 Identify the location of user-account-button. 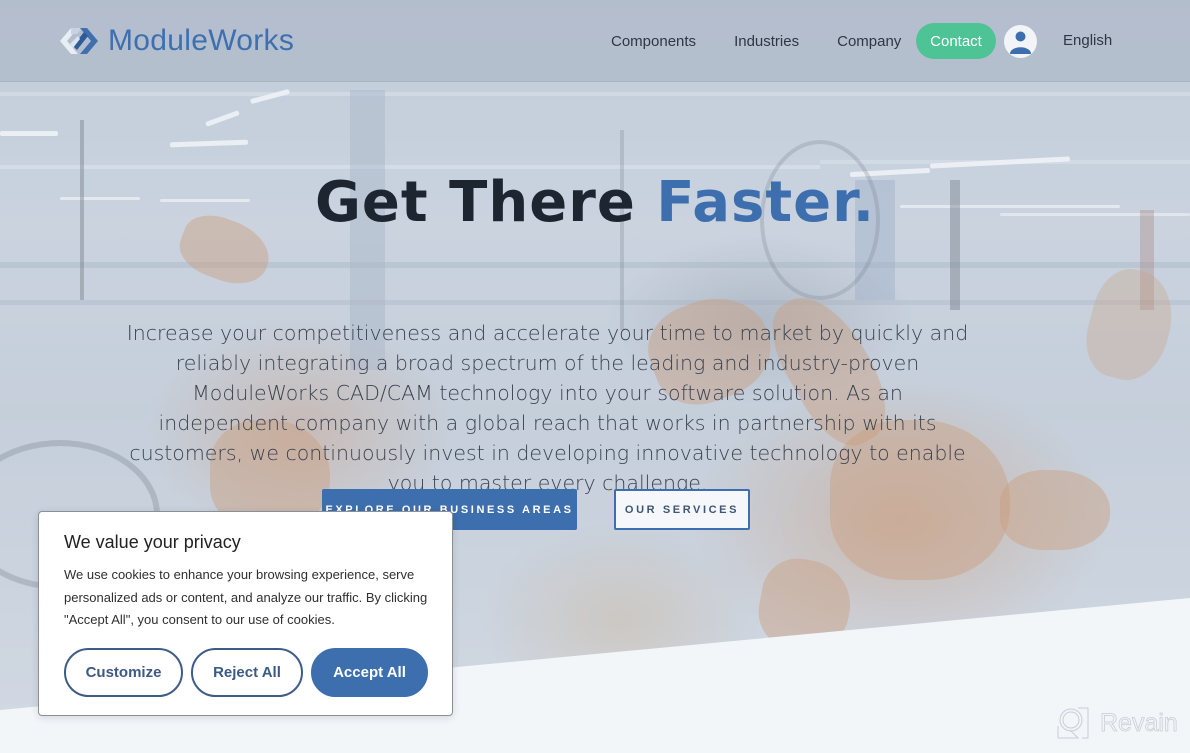
(1020, 41).